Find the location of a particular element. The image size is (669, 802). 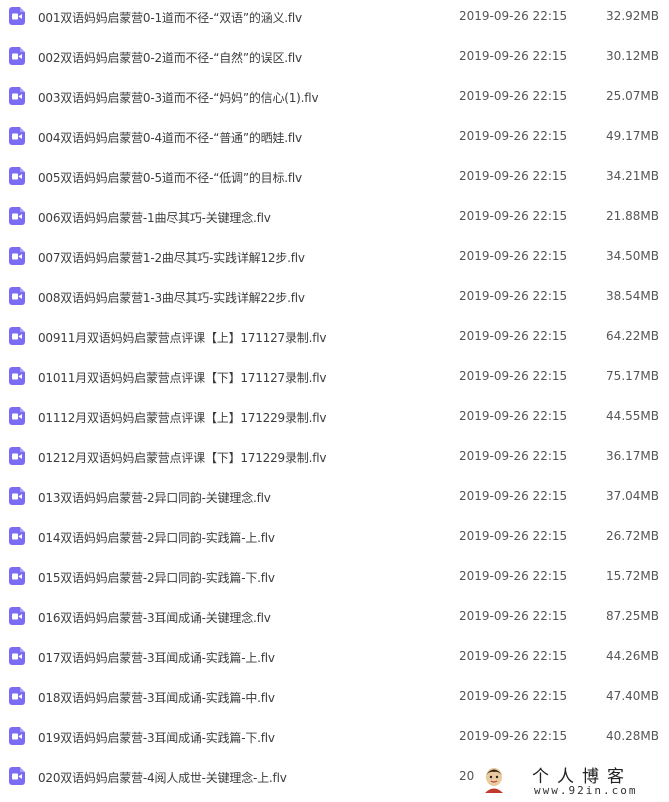

file-size: 30.12MB is located at coordinates (632, 56).